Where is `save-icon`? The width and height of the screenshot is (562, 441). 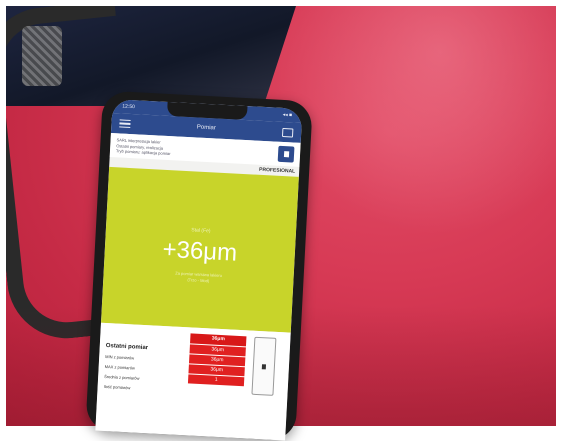 save-icon is located at coordinates (264, 366).